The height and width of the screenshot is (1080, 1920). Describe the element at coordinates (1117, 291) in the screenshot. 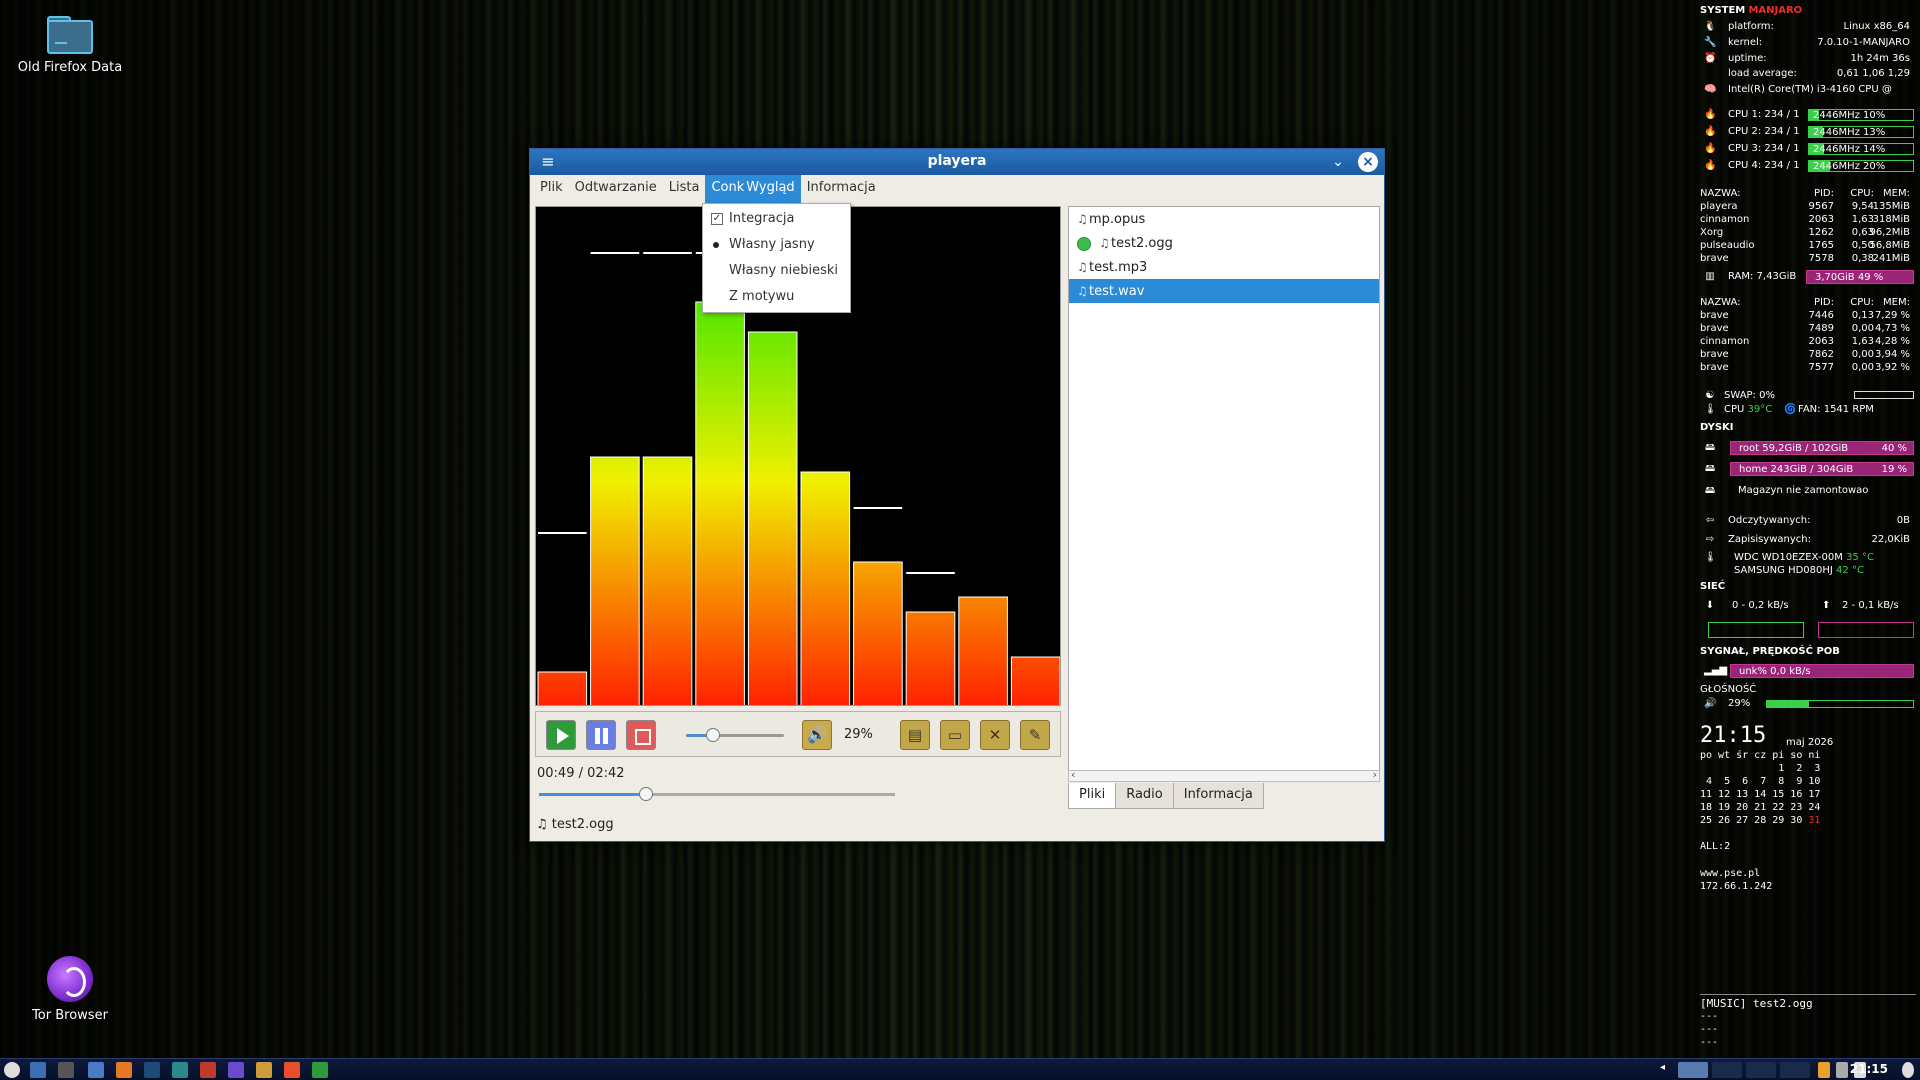

I see `playlist-item-name: test.wav` at that location.